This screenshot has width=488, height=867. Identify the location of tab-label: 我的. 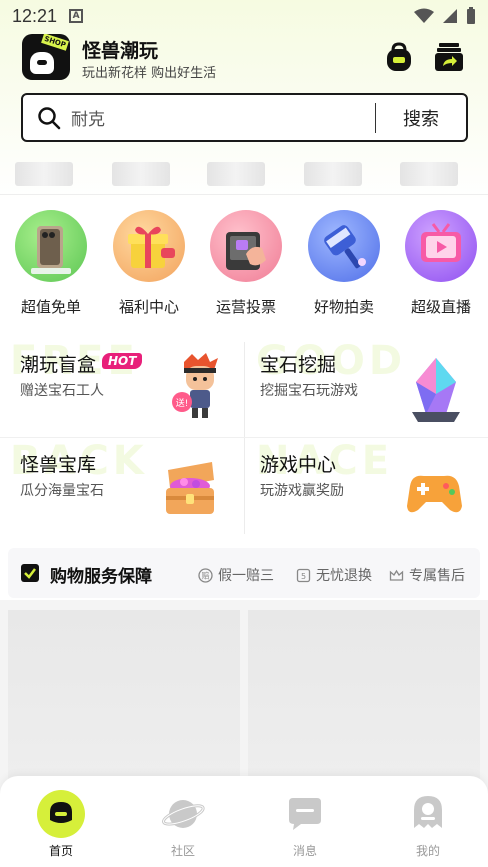
(427, 851).